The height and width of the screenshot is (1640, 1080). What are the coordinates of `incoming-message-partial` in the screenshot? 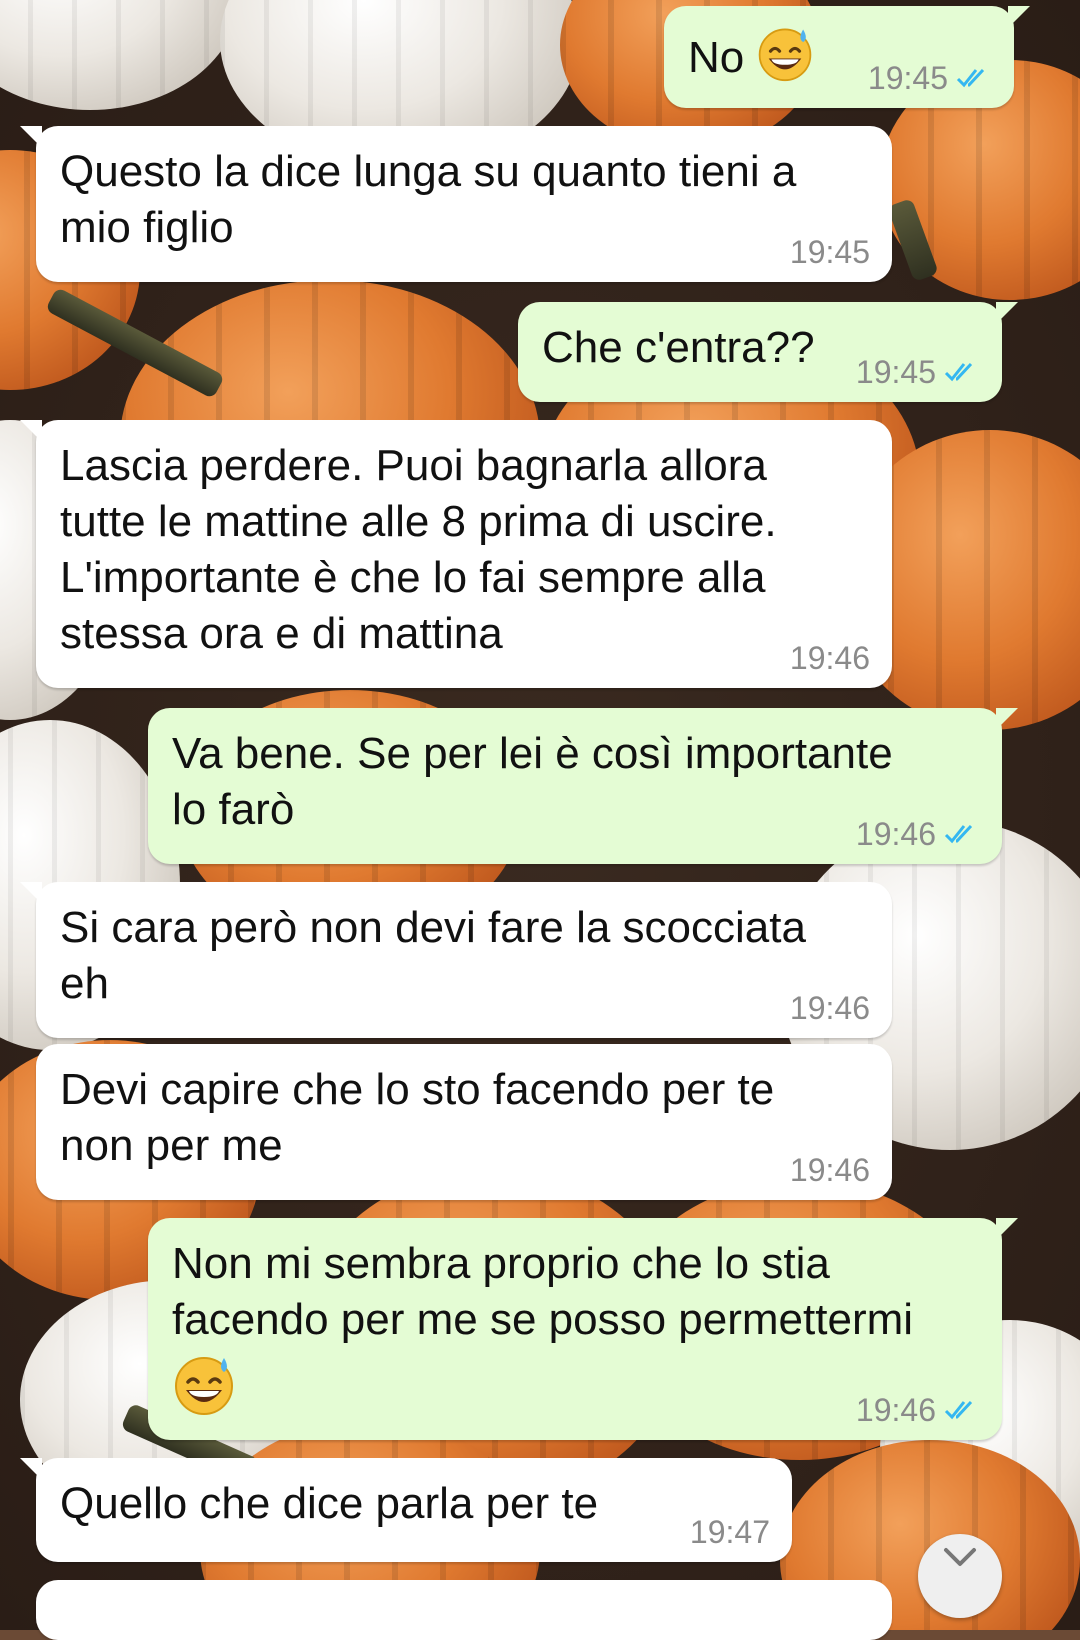 It's located at (464, 1610).